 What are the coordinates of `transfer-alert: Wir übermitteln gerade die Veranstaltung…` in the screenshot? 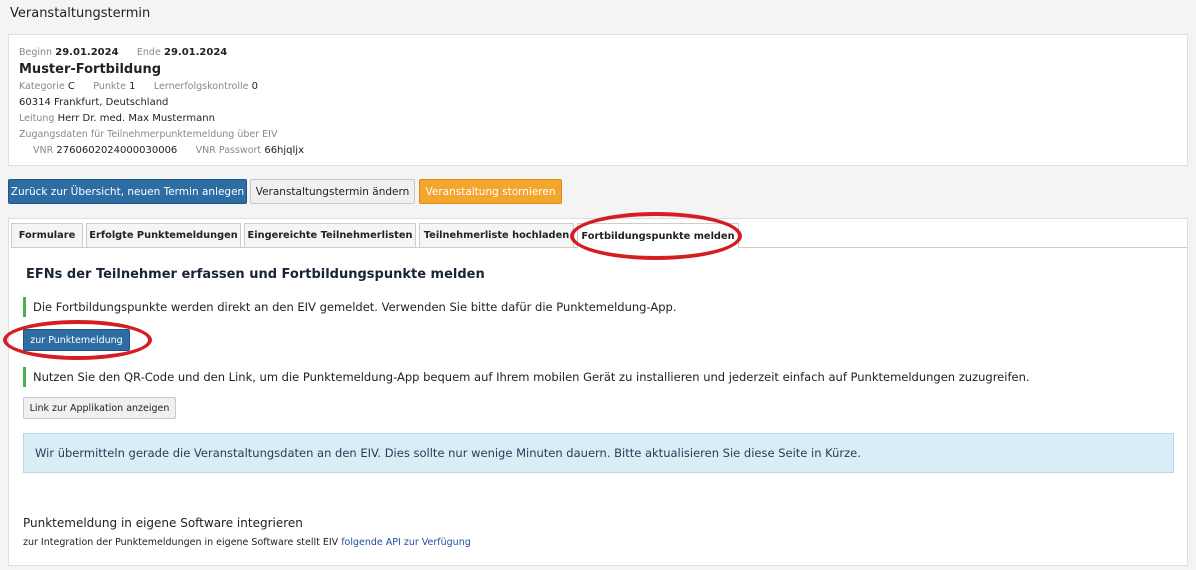 It's located at (598, 453).